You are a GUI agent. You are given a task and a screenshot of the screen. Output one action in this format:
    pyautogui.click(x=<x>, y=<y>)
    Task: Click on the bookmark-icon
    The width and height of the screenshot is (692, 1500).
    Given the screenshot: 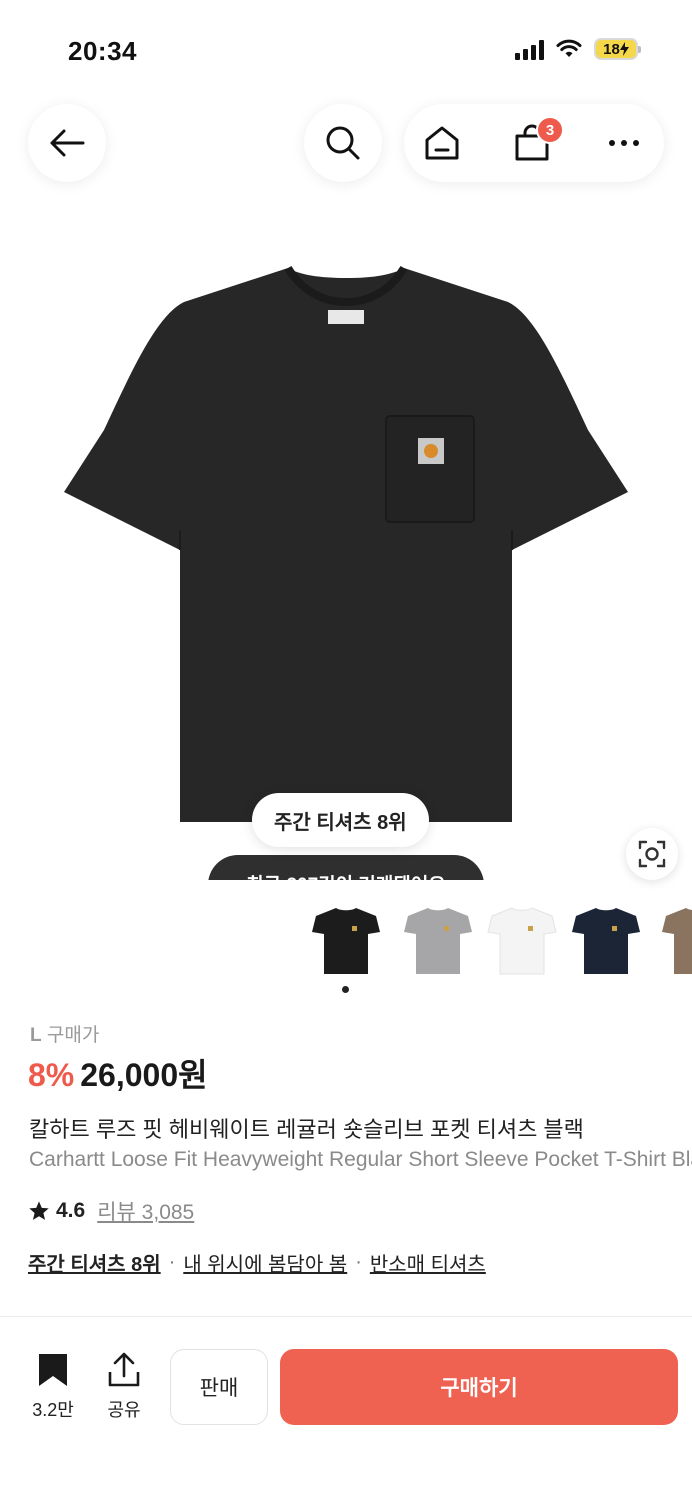 What is the action you would take?
    pyautogui.click(x=53, y=1370)
    